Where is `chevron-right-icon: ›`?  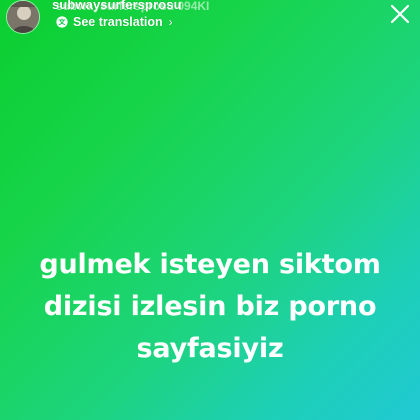
chevron-right-icon: › is located at coordinates (170, 22).